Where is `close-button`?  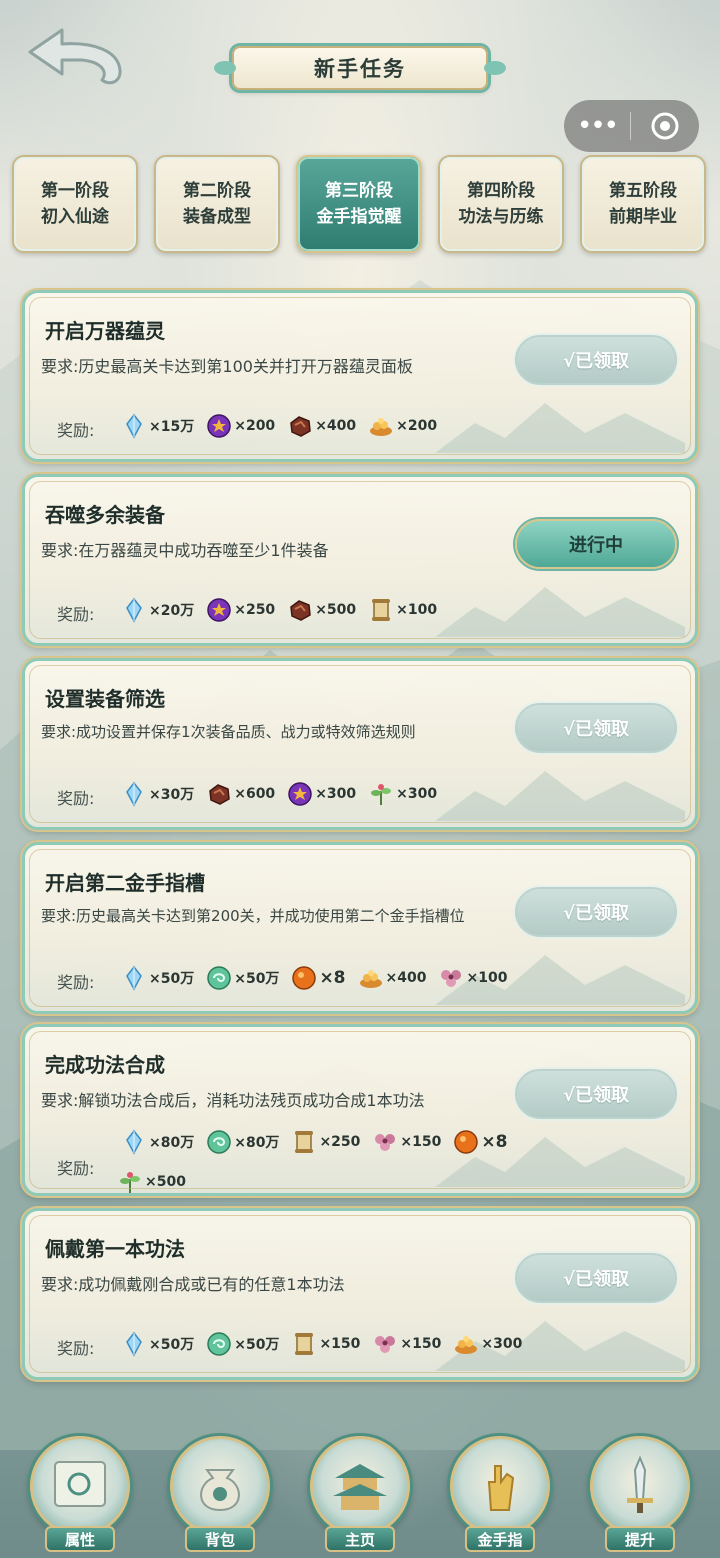
close-button is located at coordinates (665, 126).